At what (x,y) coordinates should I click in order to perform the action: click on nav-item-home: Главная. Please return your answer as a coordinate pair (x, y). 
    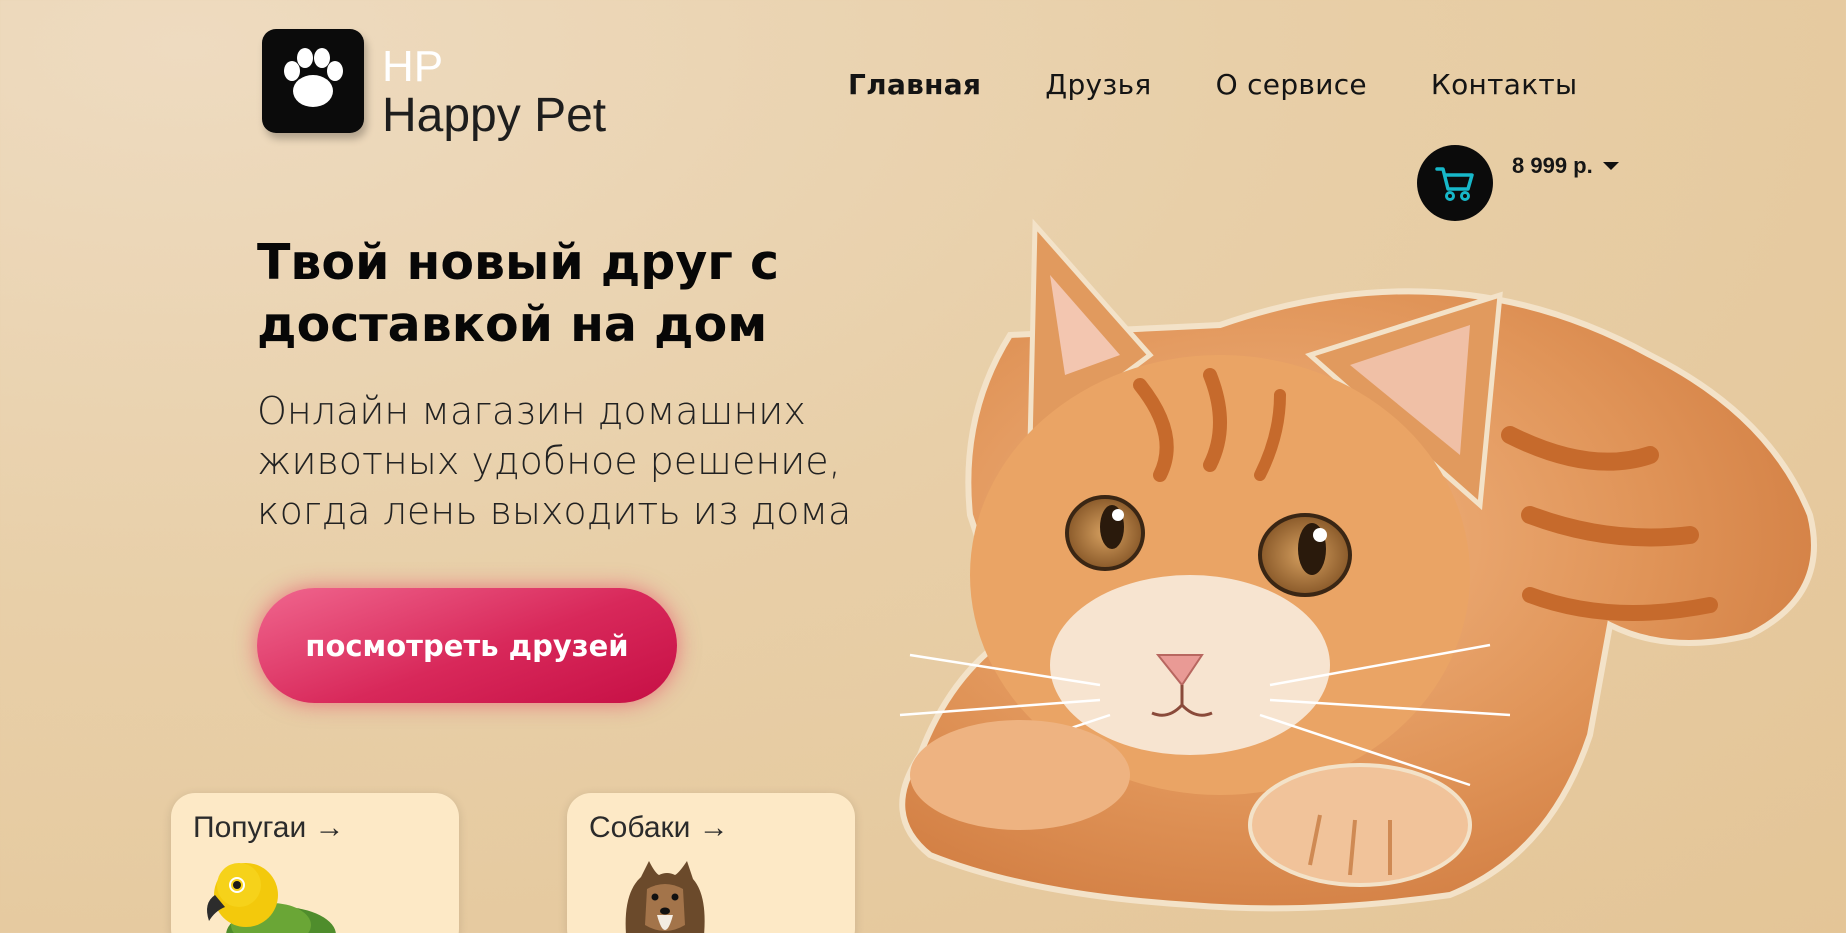
    Looking at the image, I should click on (914, 84).